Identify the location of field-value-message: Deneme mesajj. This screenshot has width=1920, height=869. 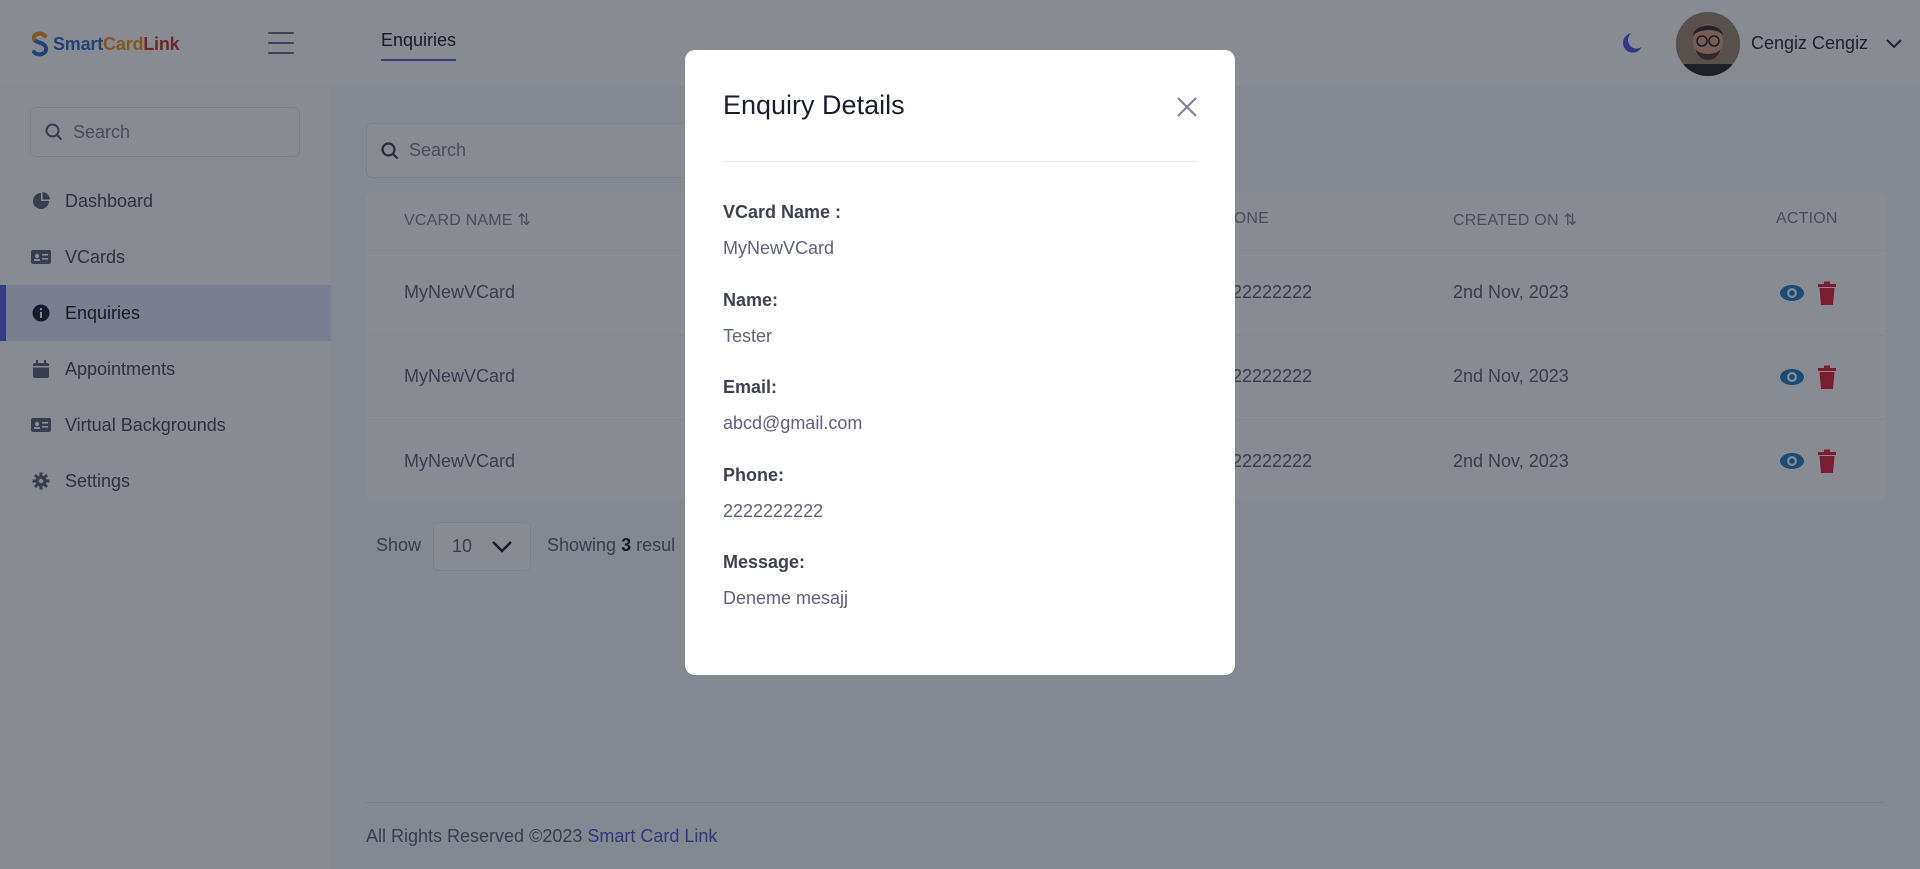
(786, 598).